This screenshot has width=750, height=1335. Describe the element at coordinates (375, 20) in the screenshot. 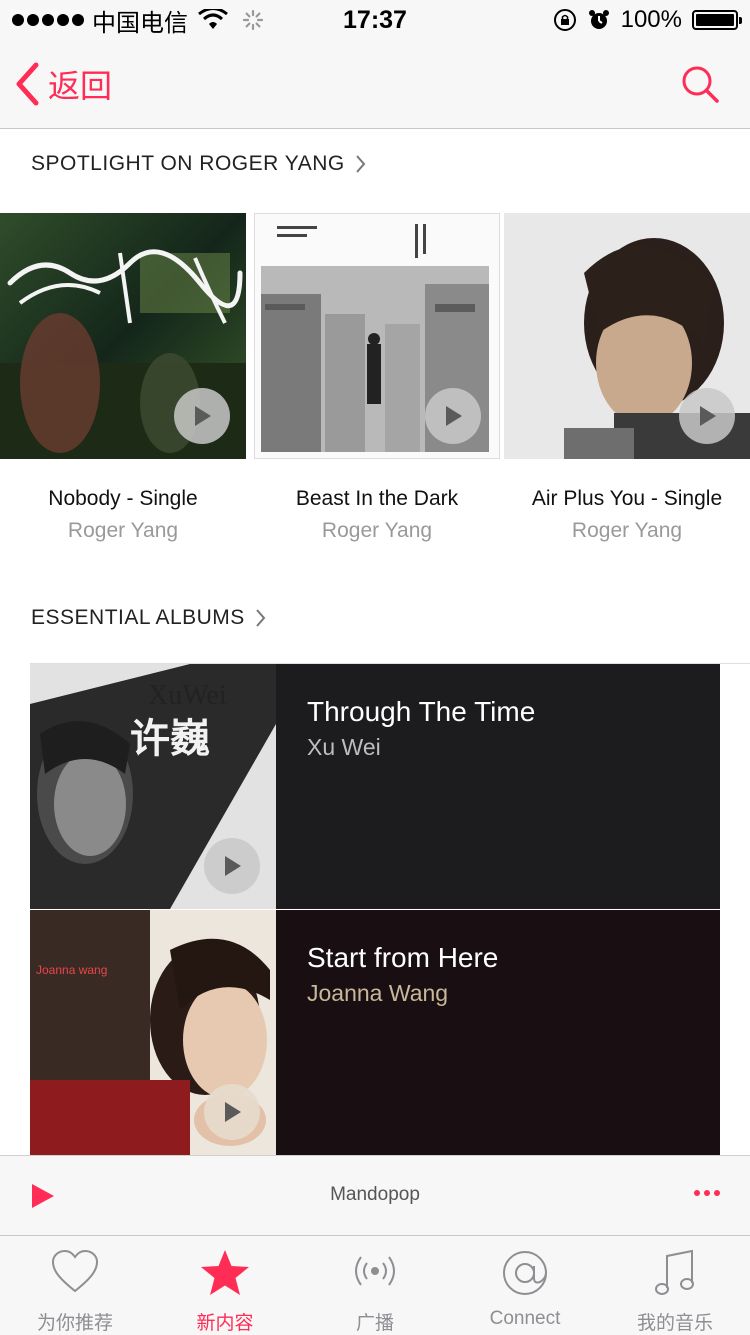

I see `status-bar: 中国电信 17:37 100%` at that location.